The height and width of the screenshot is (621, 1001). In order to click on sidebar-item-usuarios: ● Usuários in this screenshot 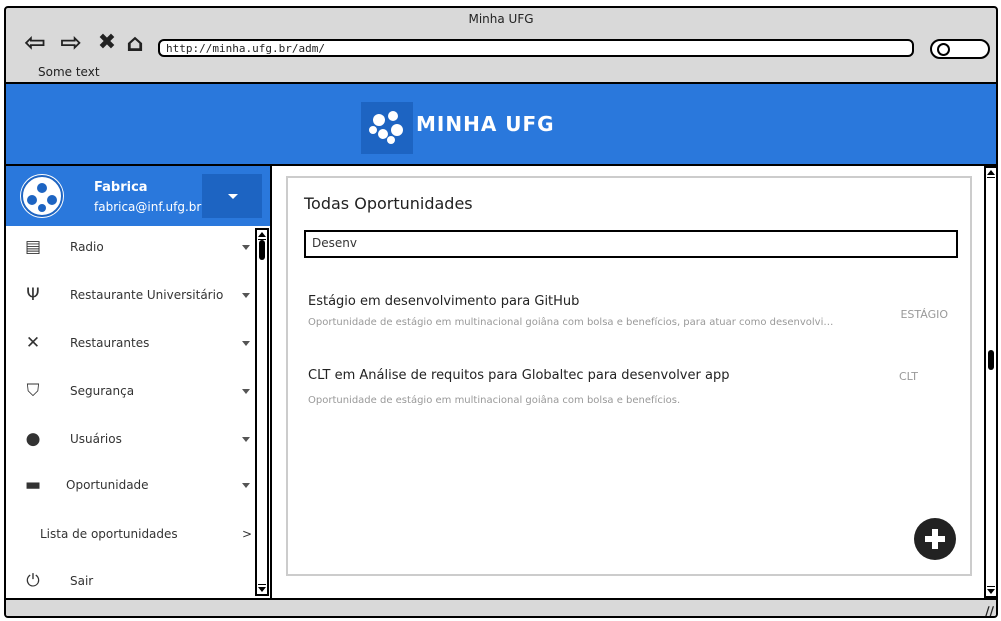, I will do `click(130, 440)`.